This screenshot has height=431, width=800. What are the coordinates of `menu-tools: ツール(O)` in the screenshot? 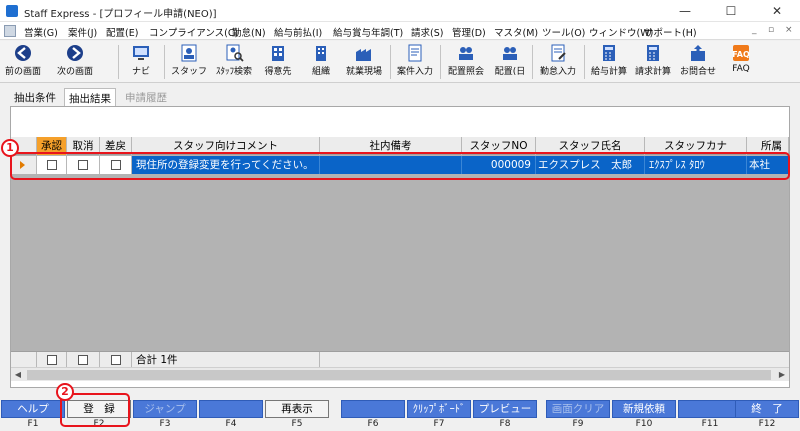 It's located at (563, 32).